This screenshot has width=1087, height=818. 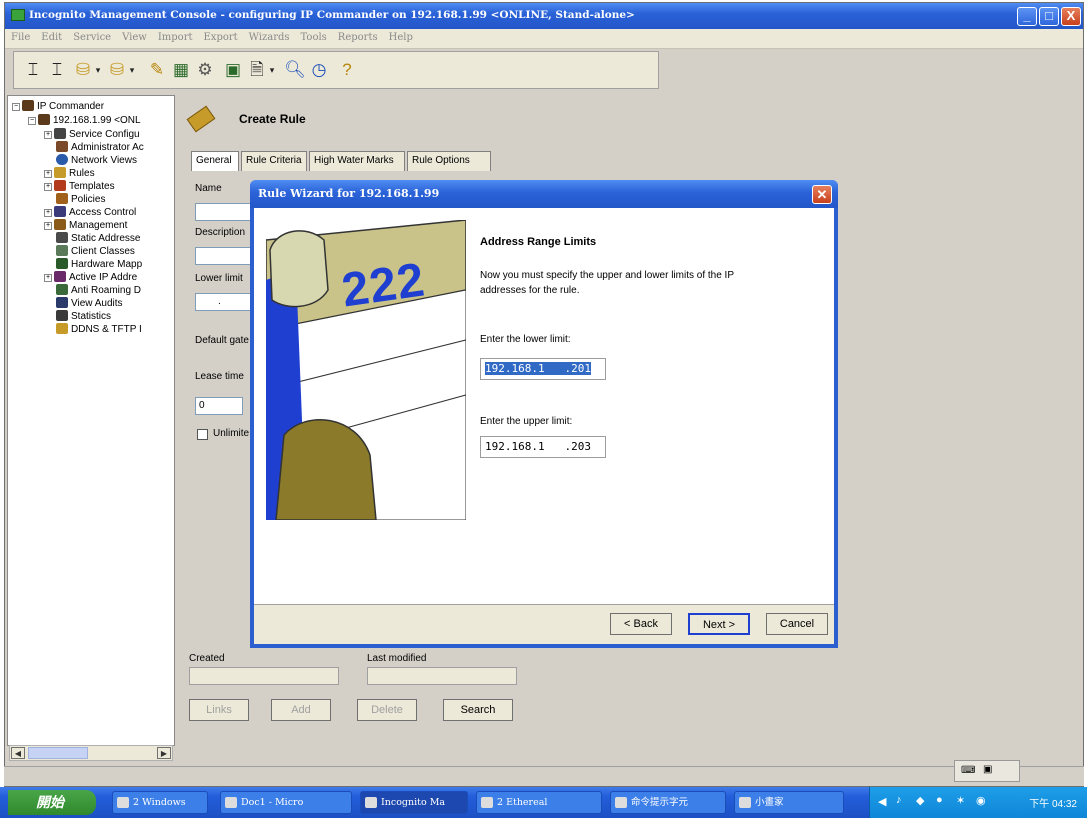 What do you see at coordinates (357, 36) in the screenshot?
I see `menu-reports: Reports` at bounding box center [357, 36].